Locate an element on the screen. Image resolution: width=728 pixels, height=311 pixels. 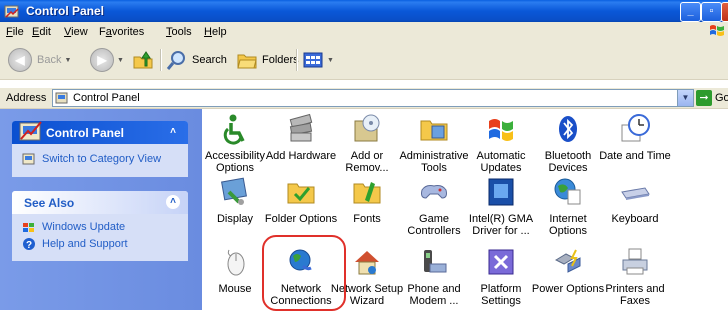
item-power-options: Power Options is located at coordinates (568, 270).